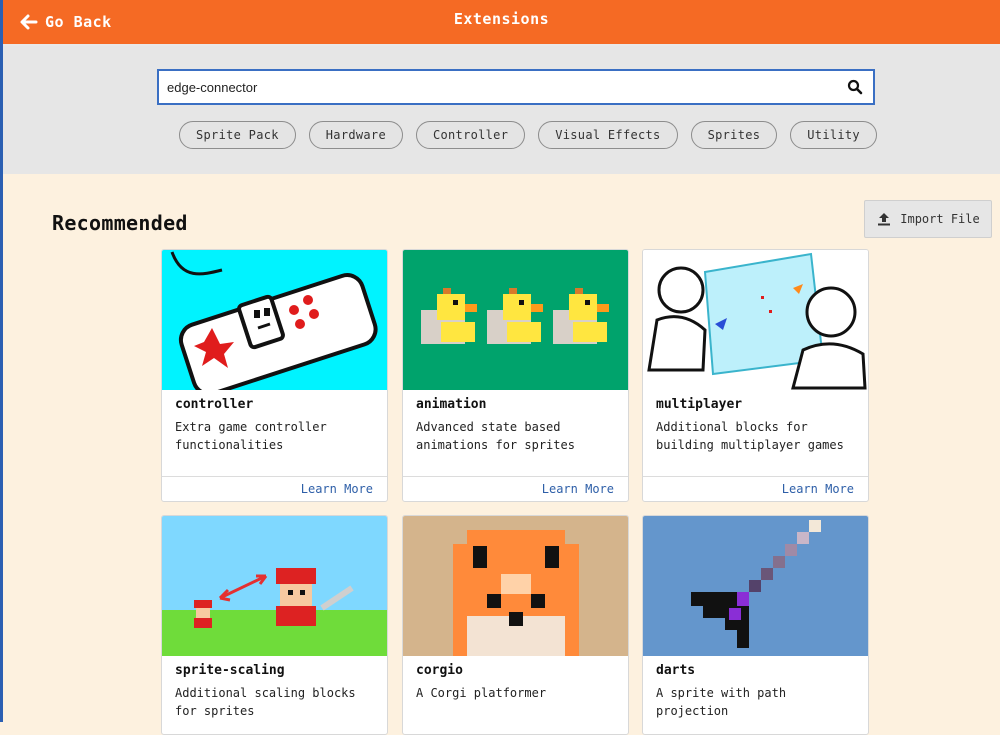  I want to click on page-title: Extensions, so click(501, 19).